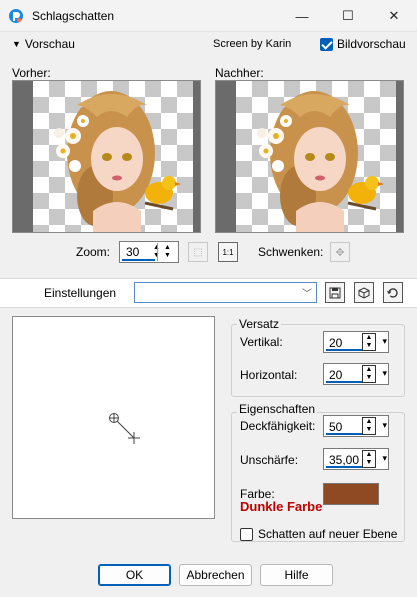 This screenshot has width=417, height=597. Describe the element at coordinates (246, 534) in the screenshot. I see `checkbox-unchecked-icon` at that location.